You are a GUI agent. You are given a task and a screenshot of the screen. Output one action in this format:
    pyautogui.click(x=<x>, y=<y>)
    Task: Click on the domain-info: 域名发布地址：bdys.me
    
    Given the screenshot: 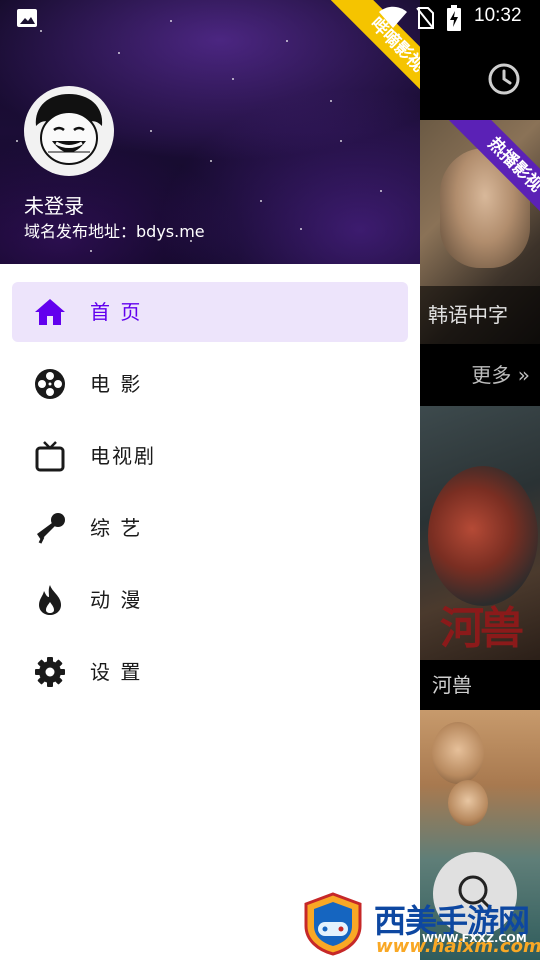 What is the action you would take?
    pyautogui.click(x=114, y=231)
    